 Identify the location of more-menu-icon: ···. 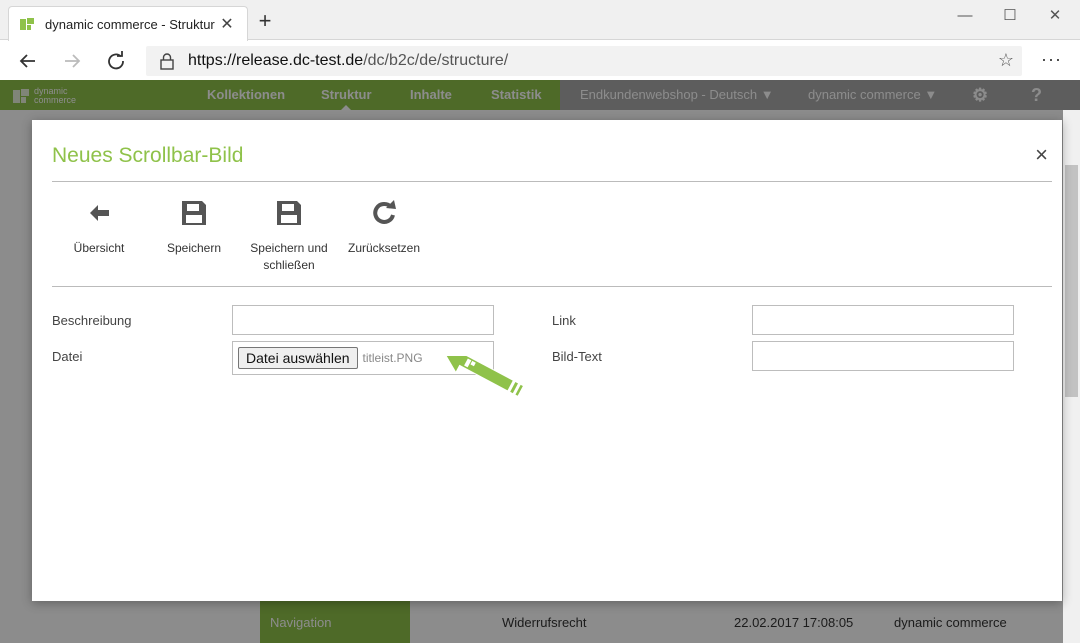
(1051, 59).